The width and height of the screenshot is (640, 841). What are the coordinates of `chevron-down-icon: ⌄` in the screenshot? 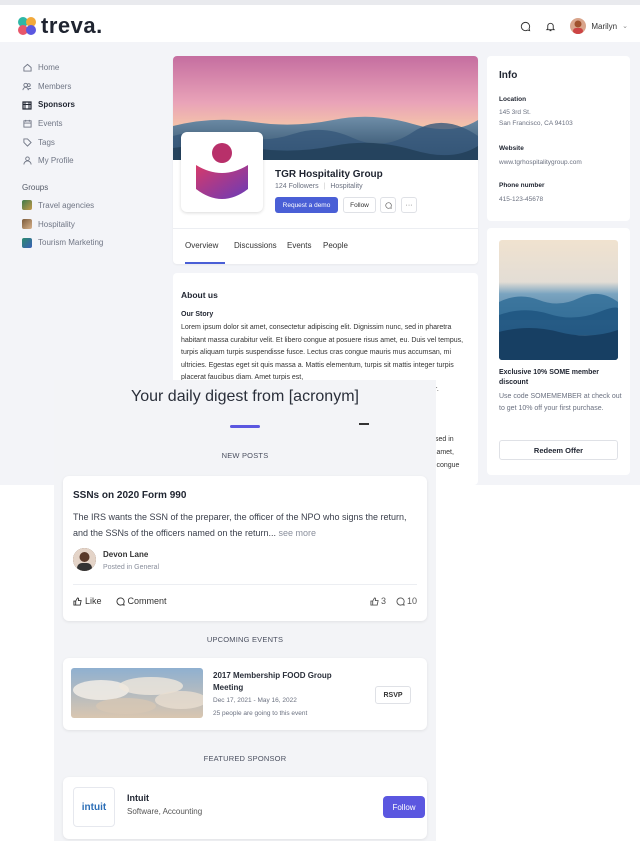 It's located at (625, 26).